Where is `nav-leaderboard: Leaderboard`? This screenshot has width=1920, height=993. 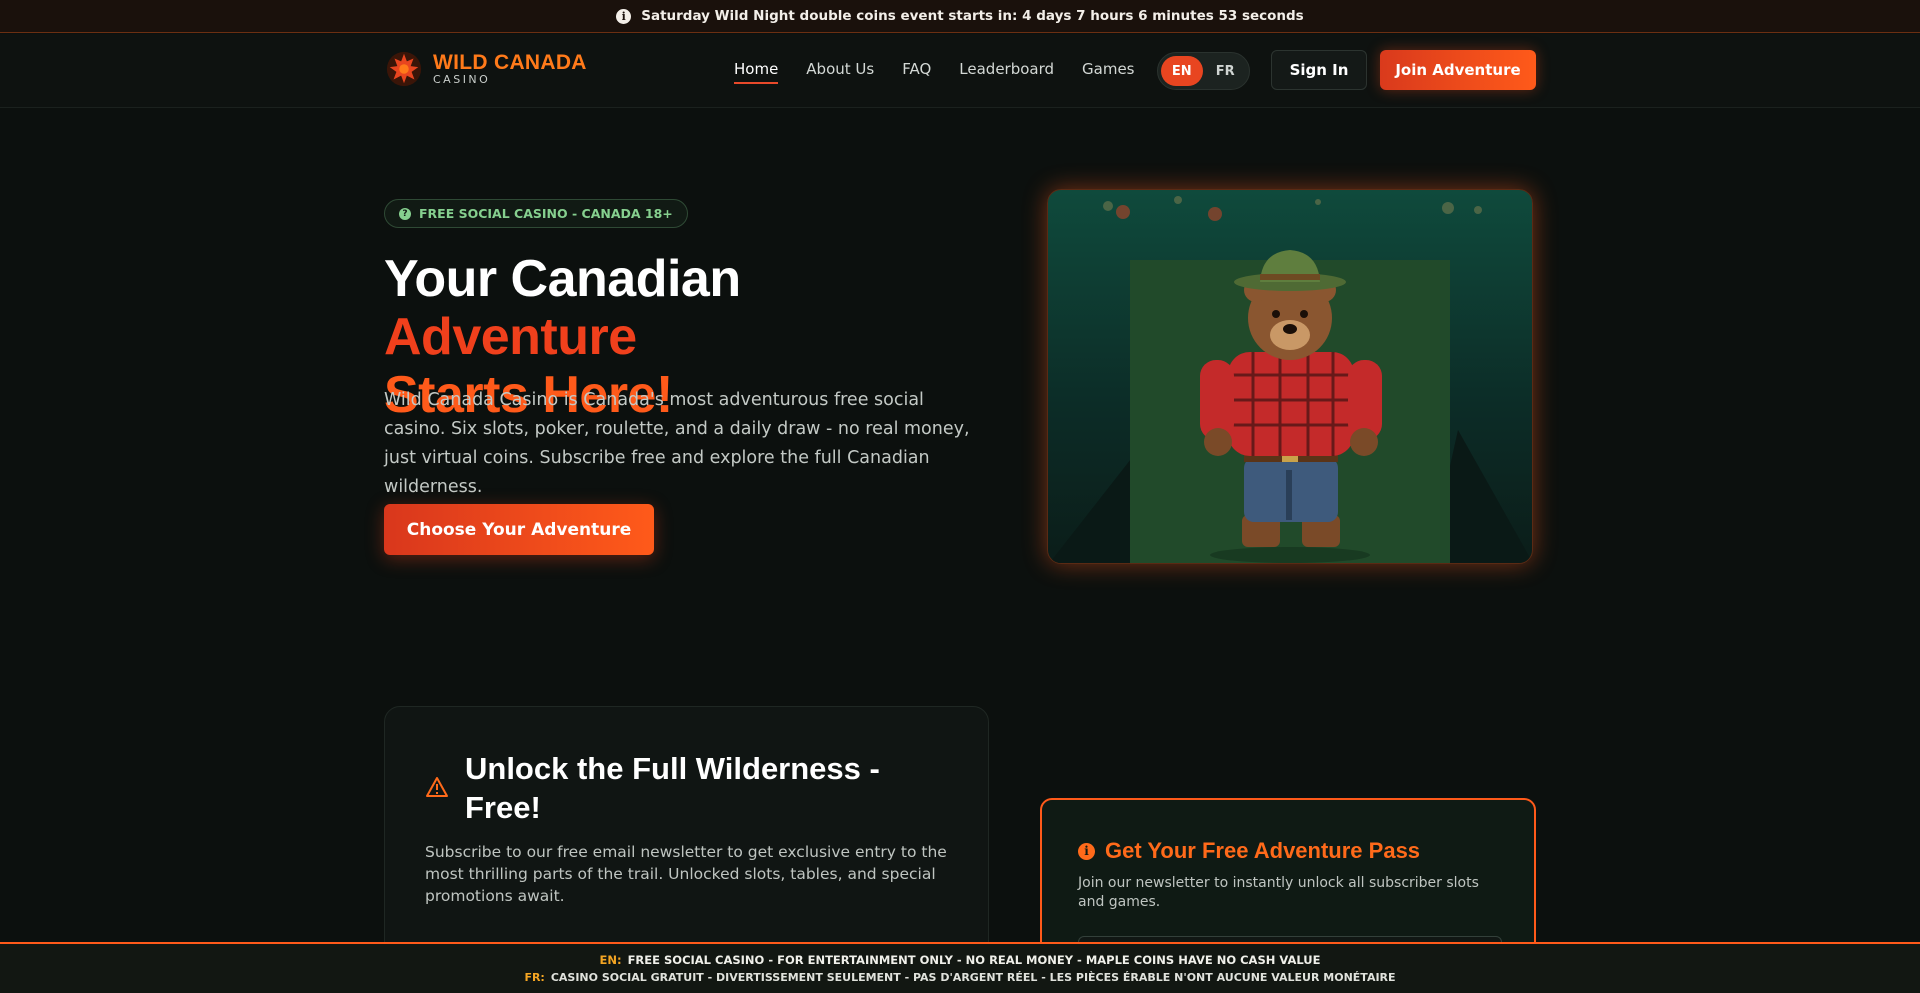 nav-leaderboard: Leaderboard is located at coordinates (1006, 72).